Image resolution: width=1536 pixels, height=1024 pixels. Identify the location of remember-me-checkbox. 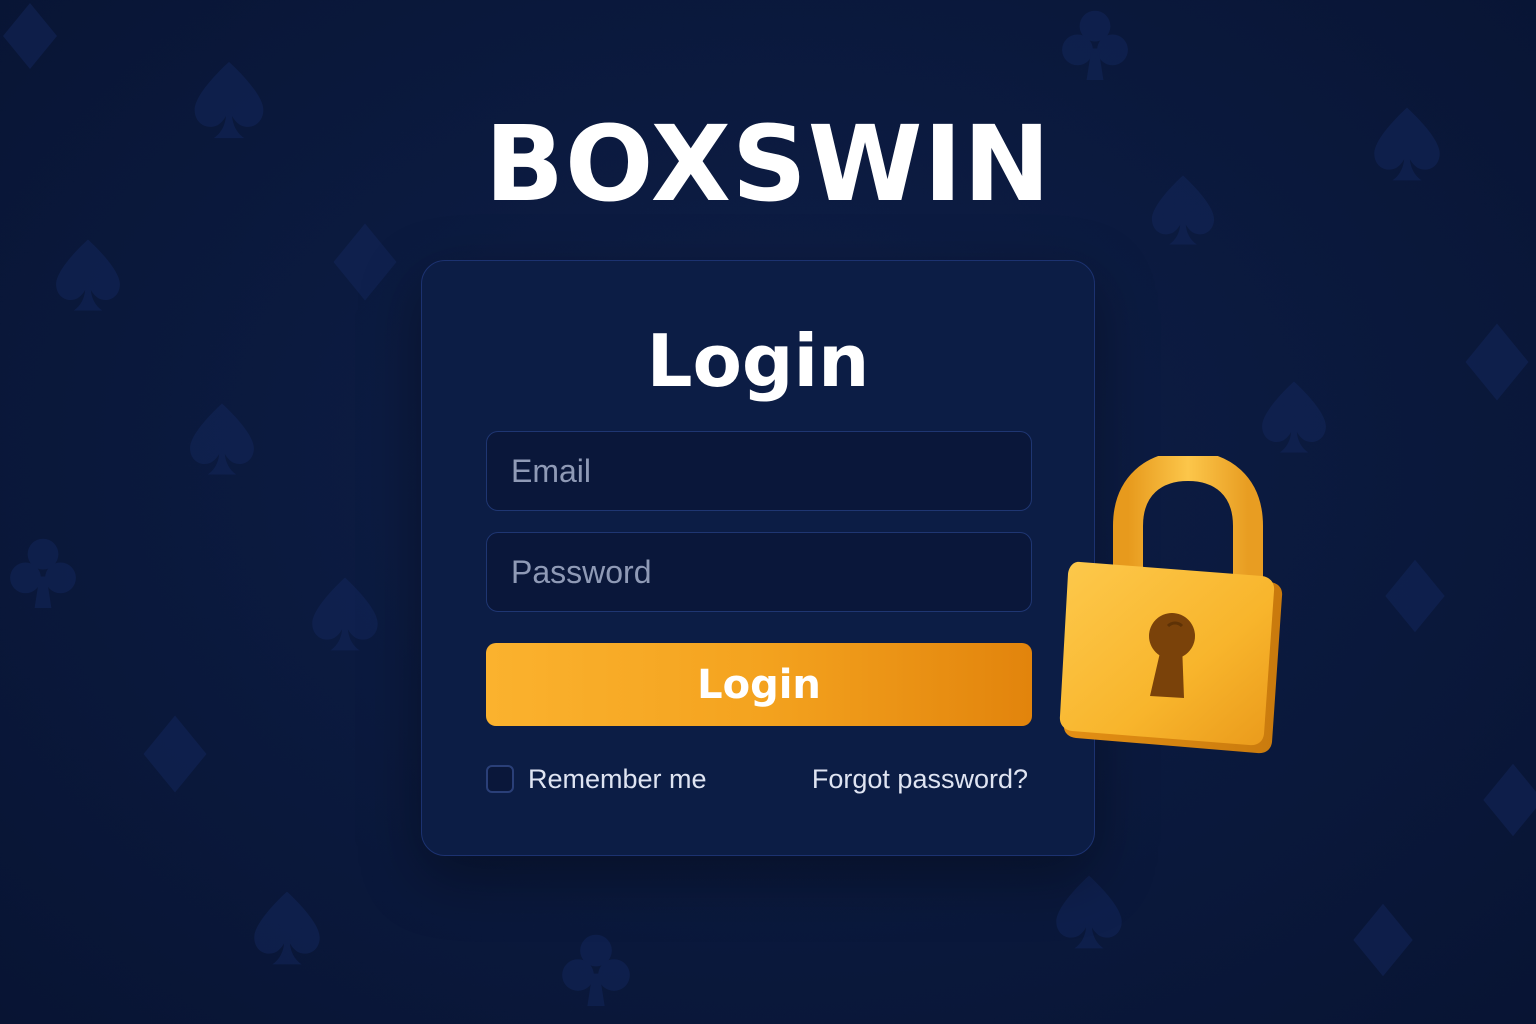
(500, 779).